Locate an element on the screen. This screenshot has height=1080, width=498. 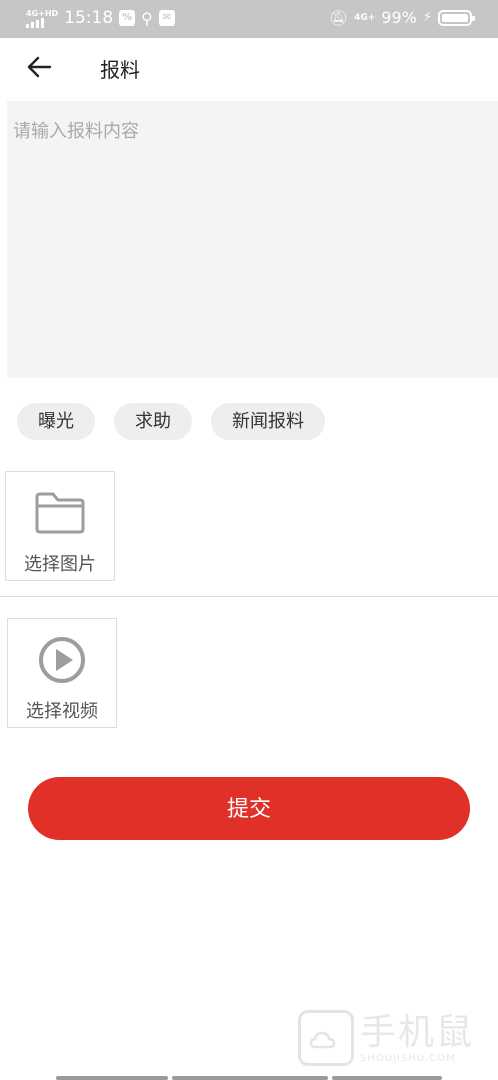
watermark-icon is located at coordinates (325, 1038).